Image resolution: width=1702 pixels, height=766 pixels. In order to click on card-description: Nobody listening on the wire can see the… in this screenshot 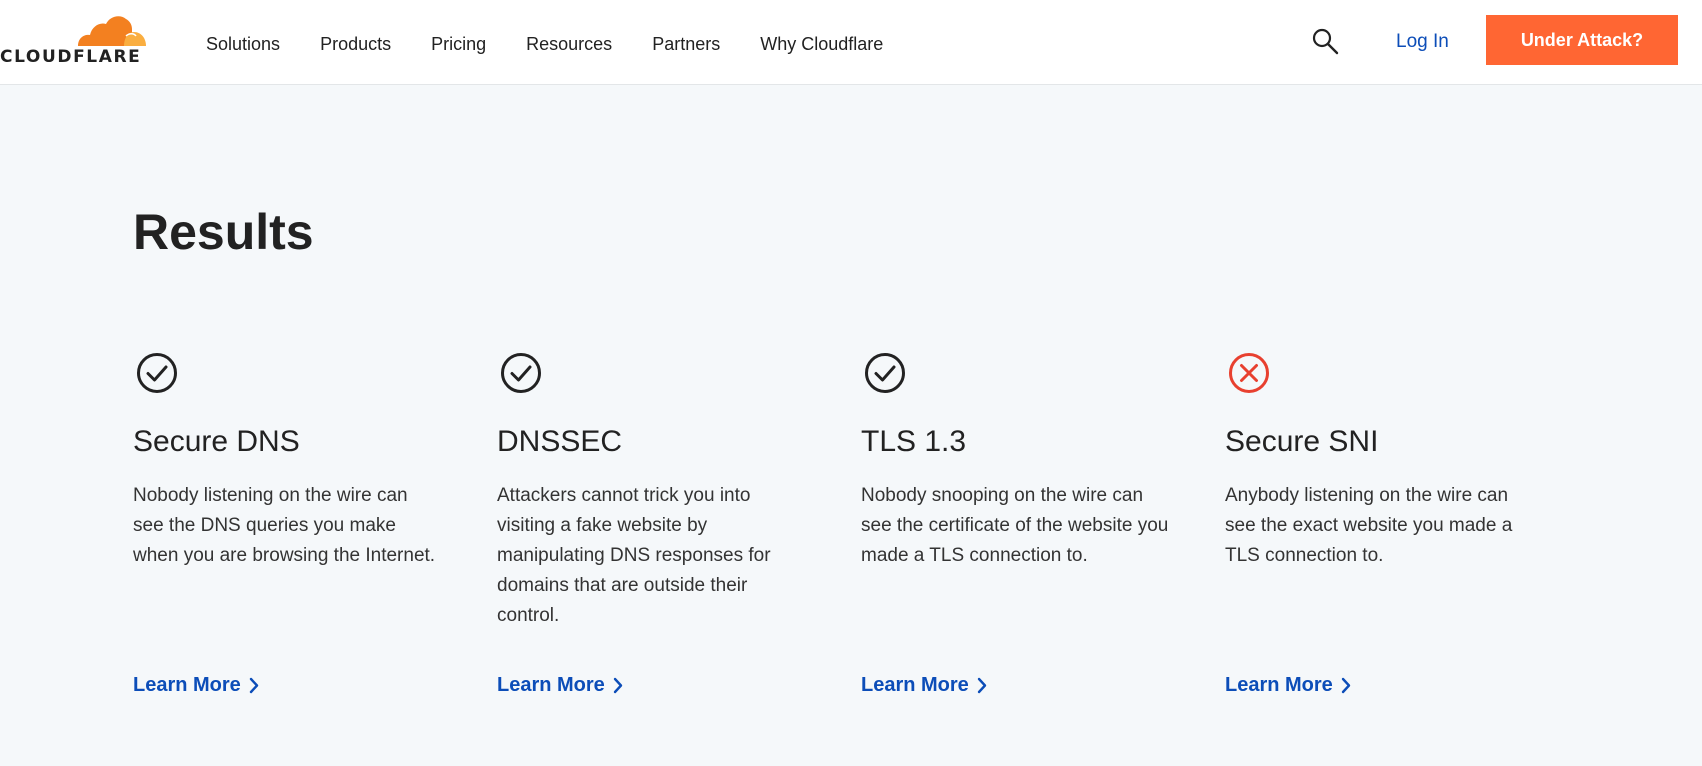, I will do `click(284, 525)`.